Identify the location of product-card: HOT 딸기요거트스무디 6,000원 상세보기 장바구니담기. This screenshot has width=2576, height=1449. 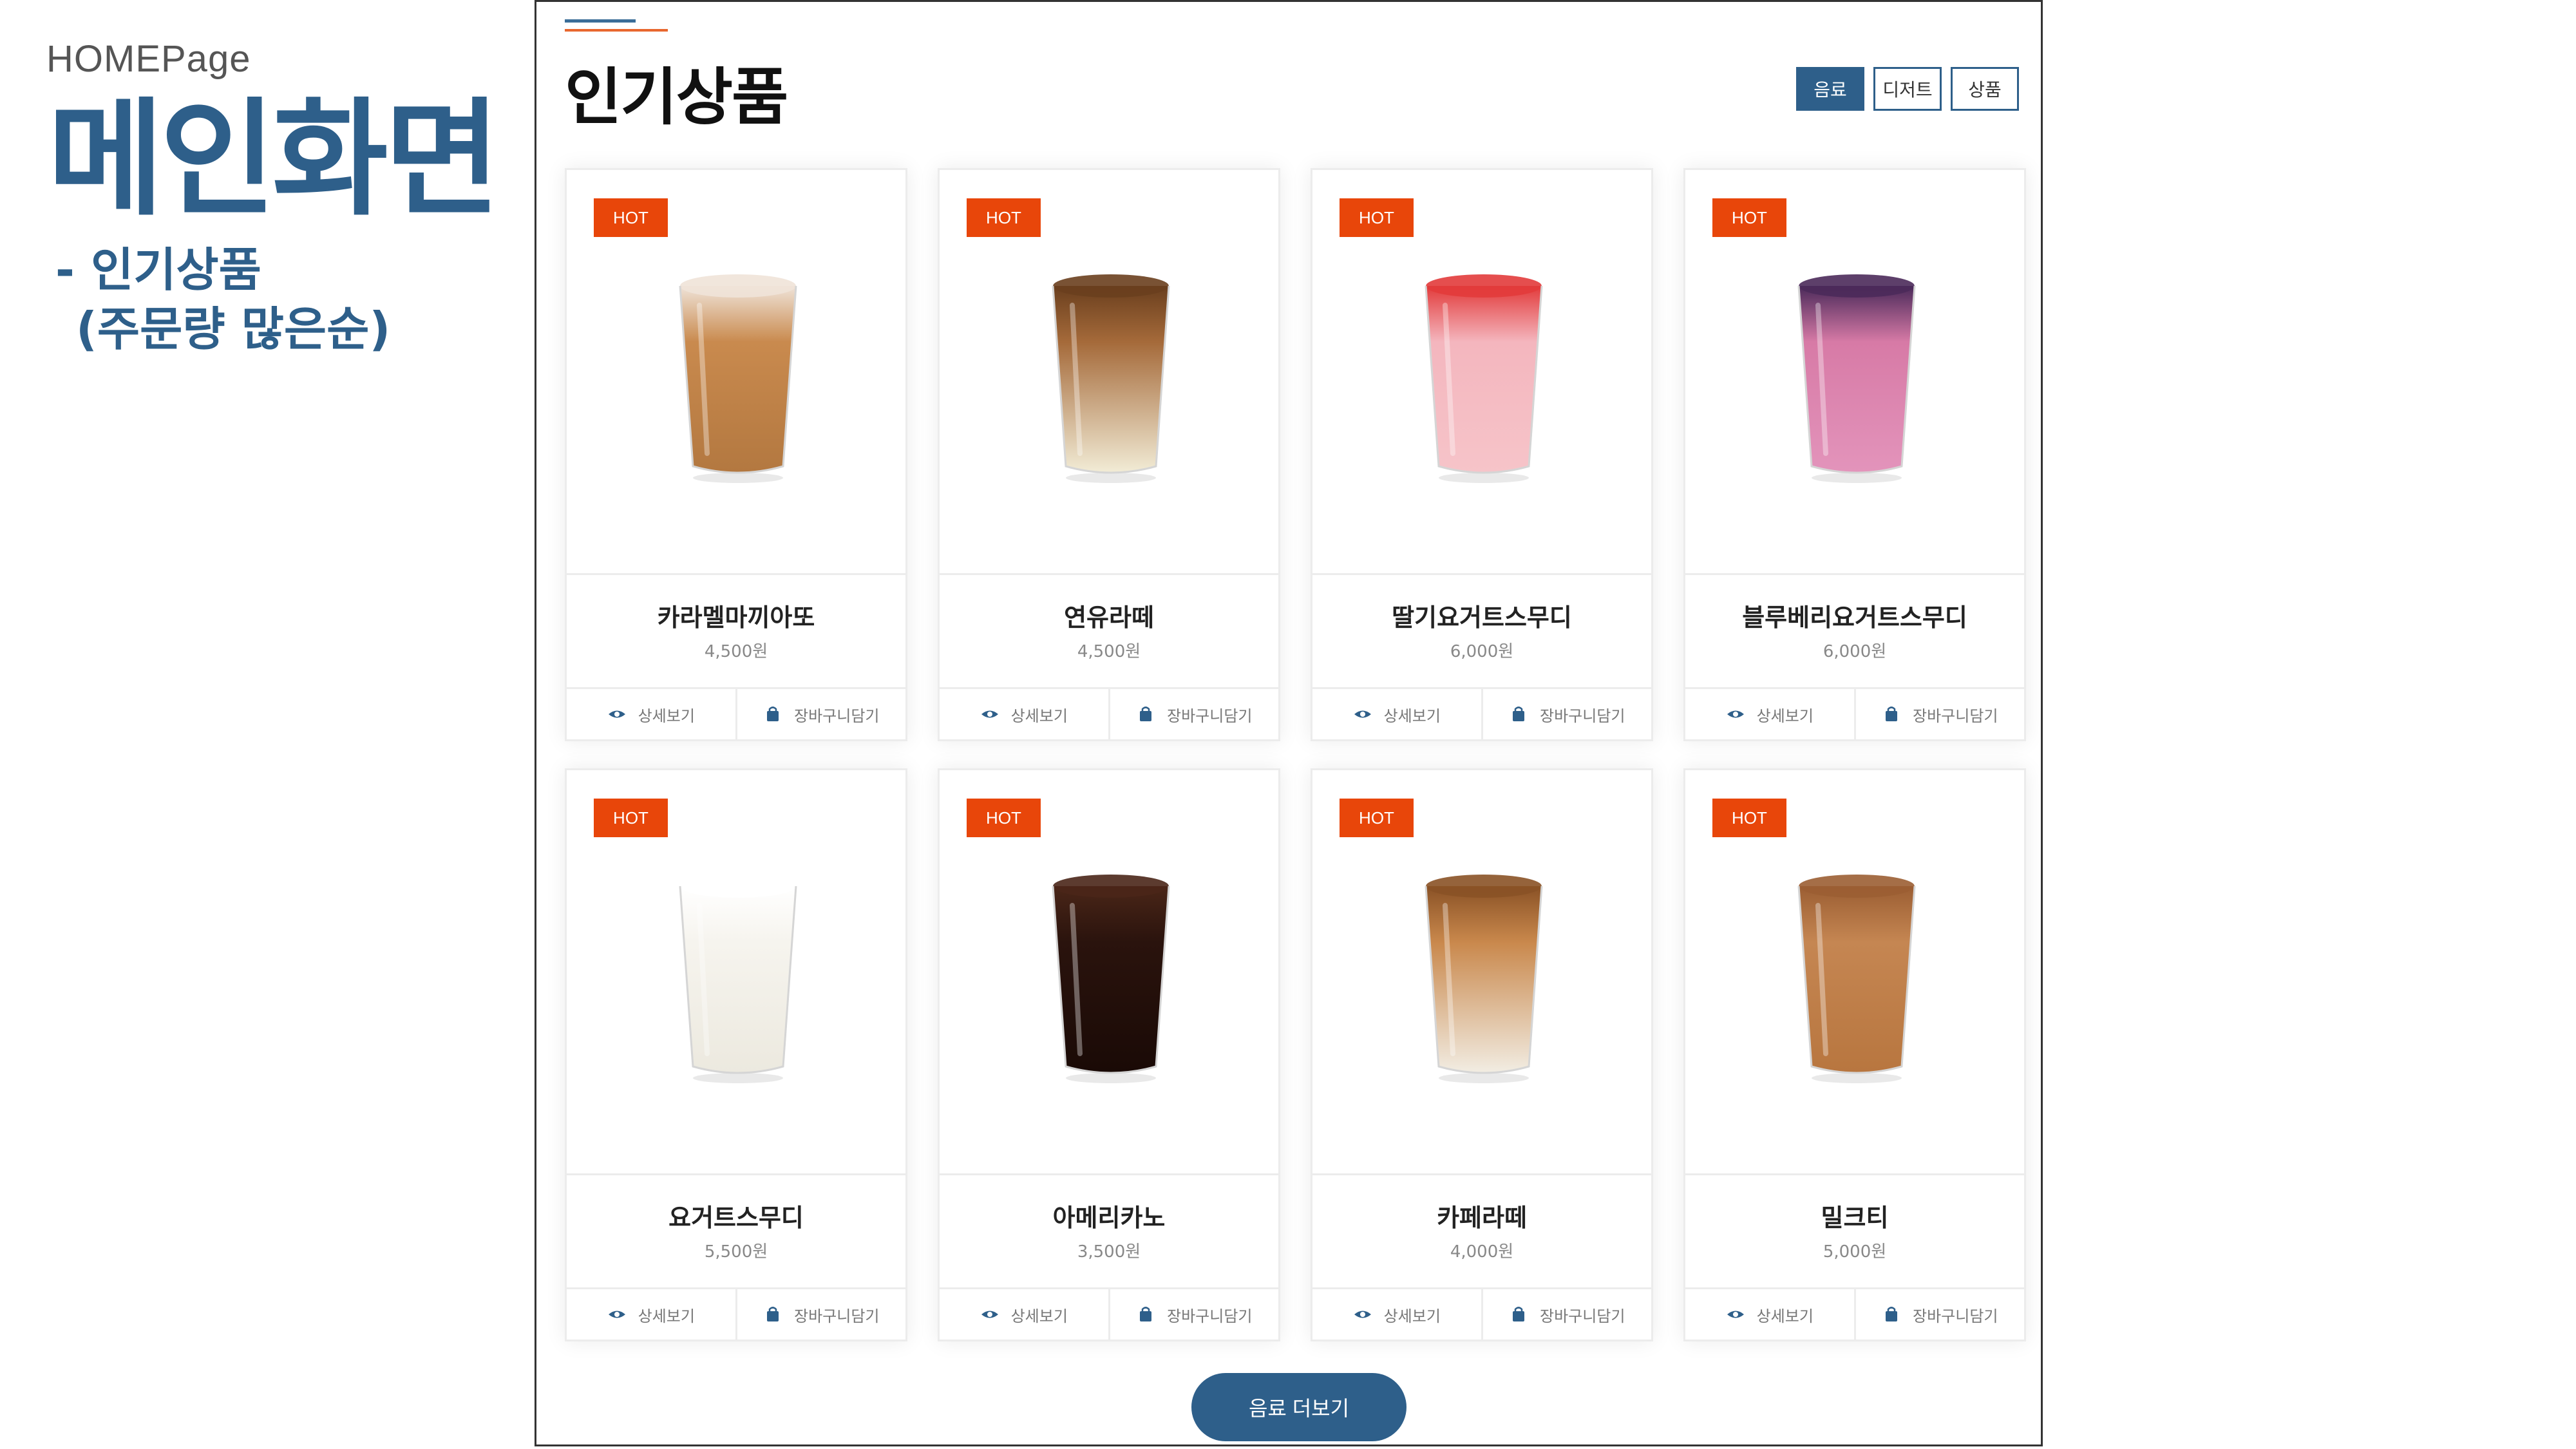
(1482, 454).